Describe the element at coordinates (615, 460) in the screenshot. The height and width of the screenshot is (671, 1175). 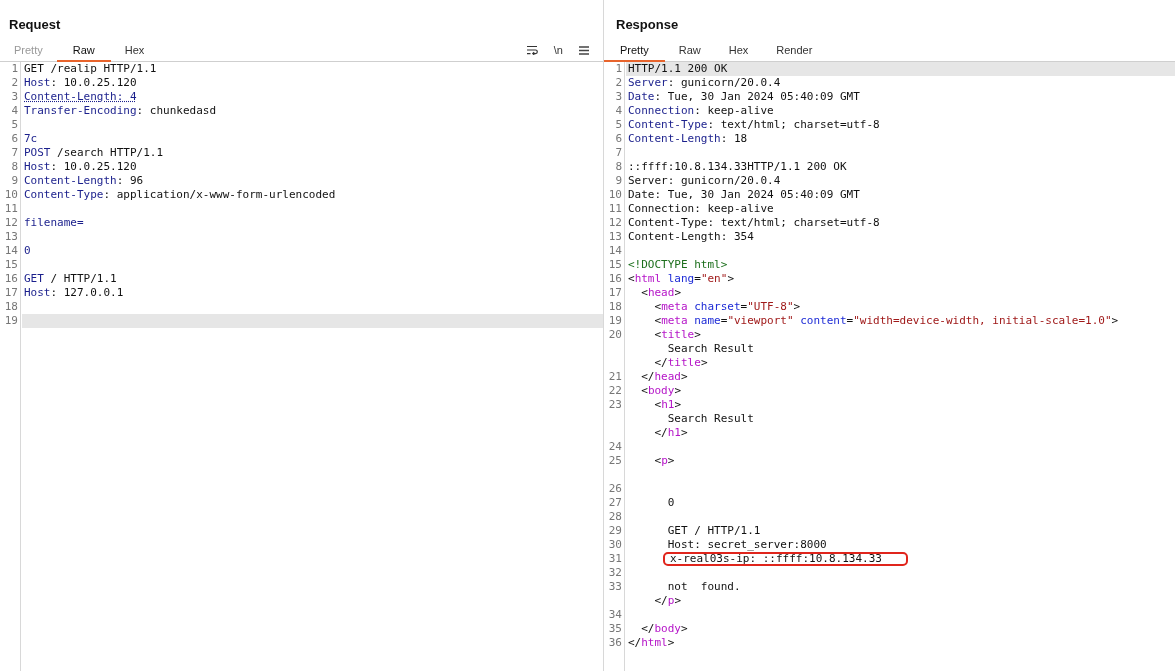
I see `line-number: 25` at that location.